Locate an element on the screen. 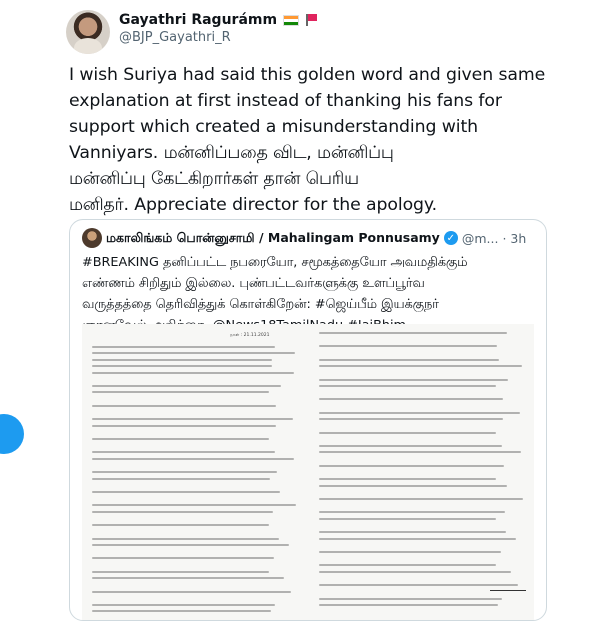 This screenshot has height=621, width=600. compose-fab-button is located at coordinates (12, 434).